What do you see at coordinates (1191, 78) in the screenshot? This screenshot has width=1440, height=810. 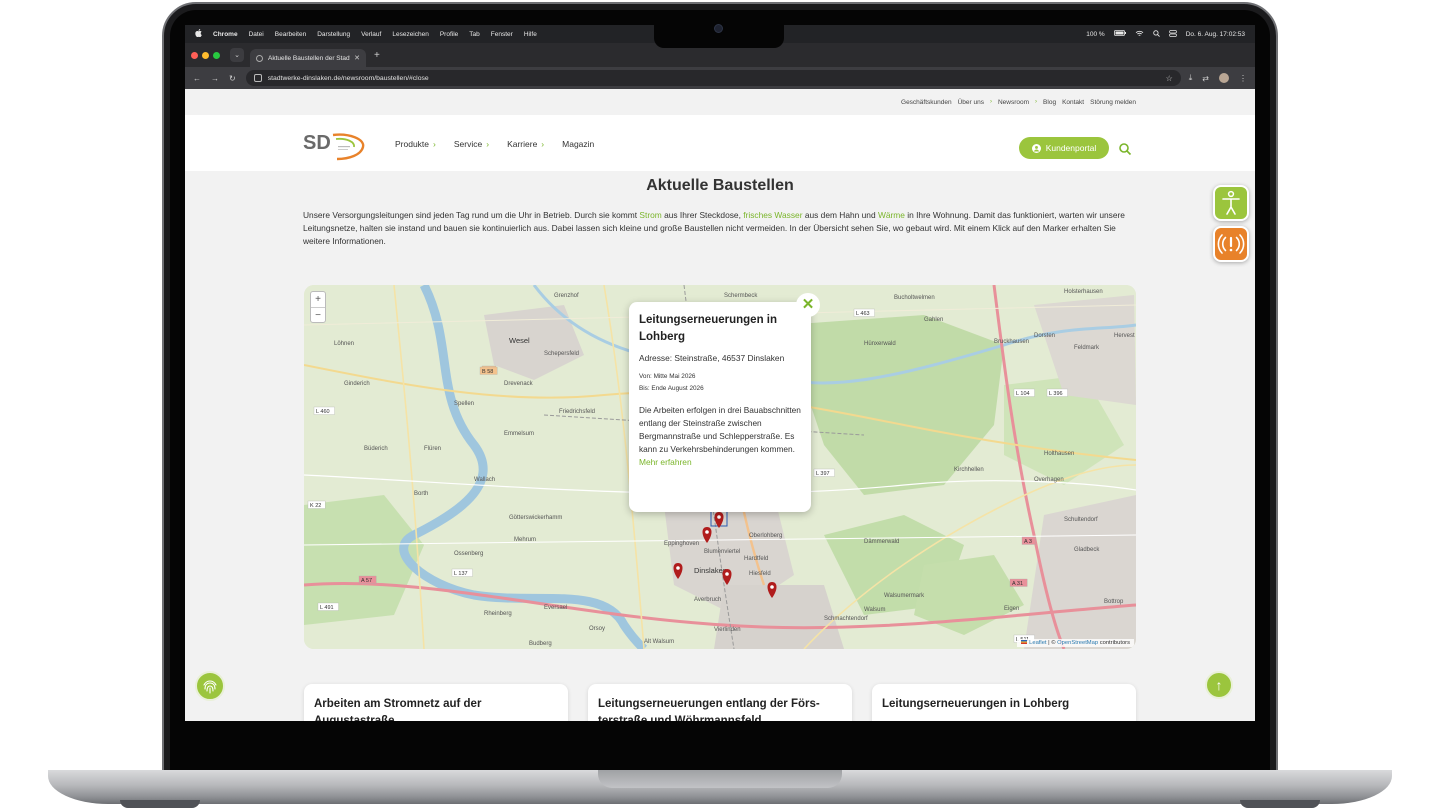 I see `download-icon: ⤓` at bounding box center [1191, 78].